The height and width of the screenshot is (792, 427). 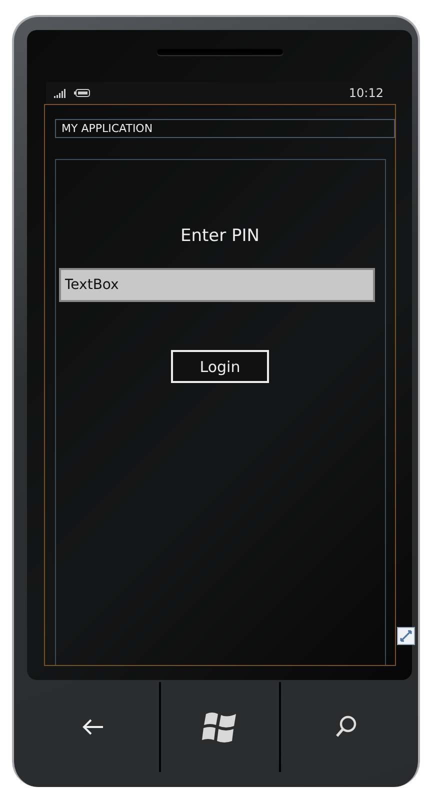 I want to click on back-arrow-icon, so click(x=93, y=727).